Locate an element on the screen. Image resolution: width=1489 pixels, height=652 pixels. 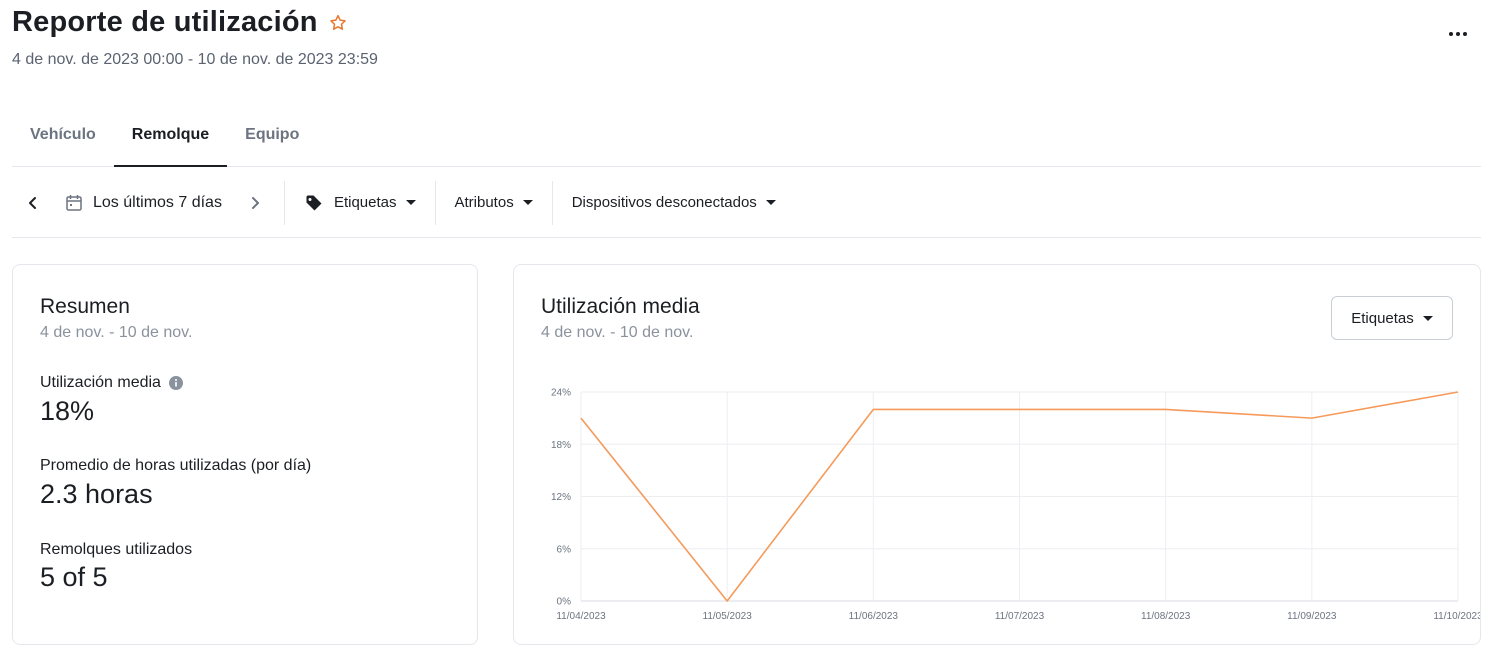
y-tick-label: 24% is located at coordinates (561, 393).